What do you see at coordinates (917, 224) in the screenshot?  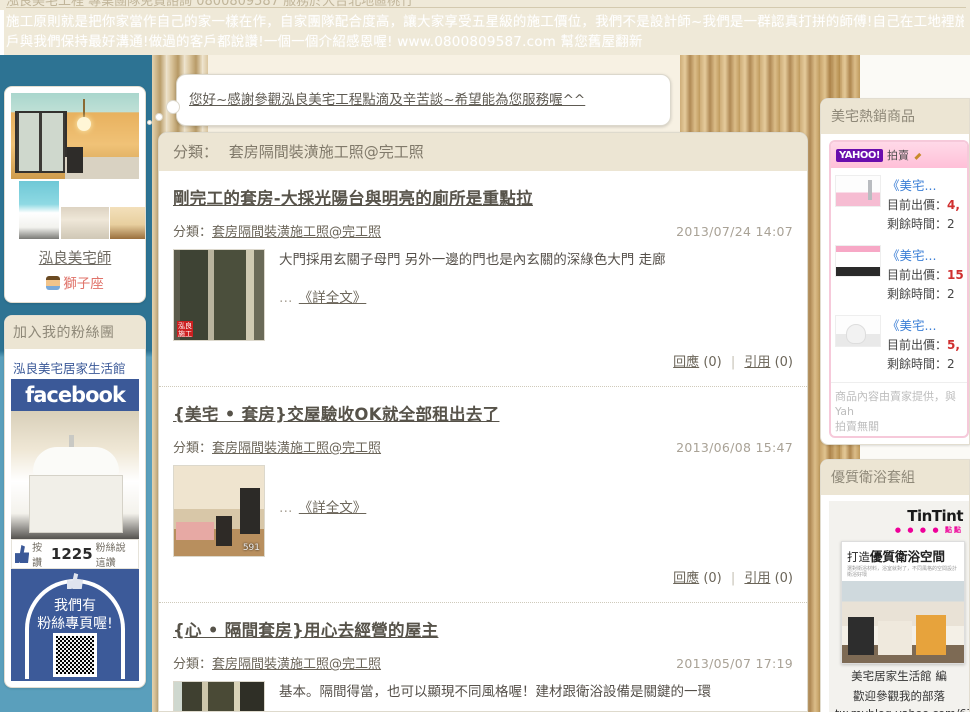 I see `time-label: 剩餘時間：` at bounding box center [917, 224].